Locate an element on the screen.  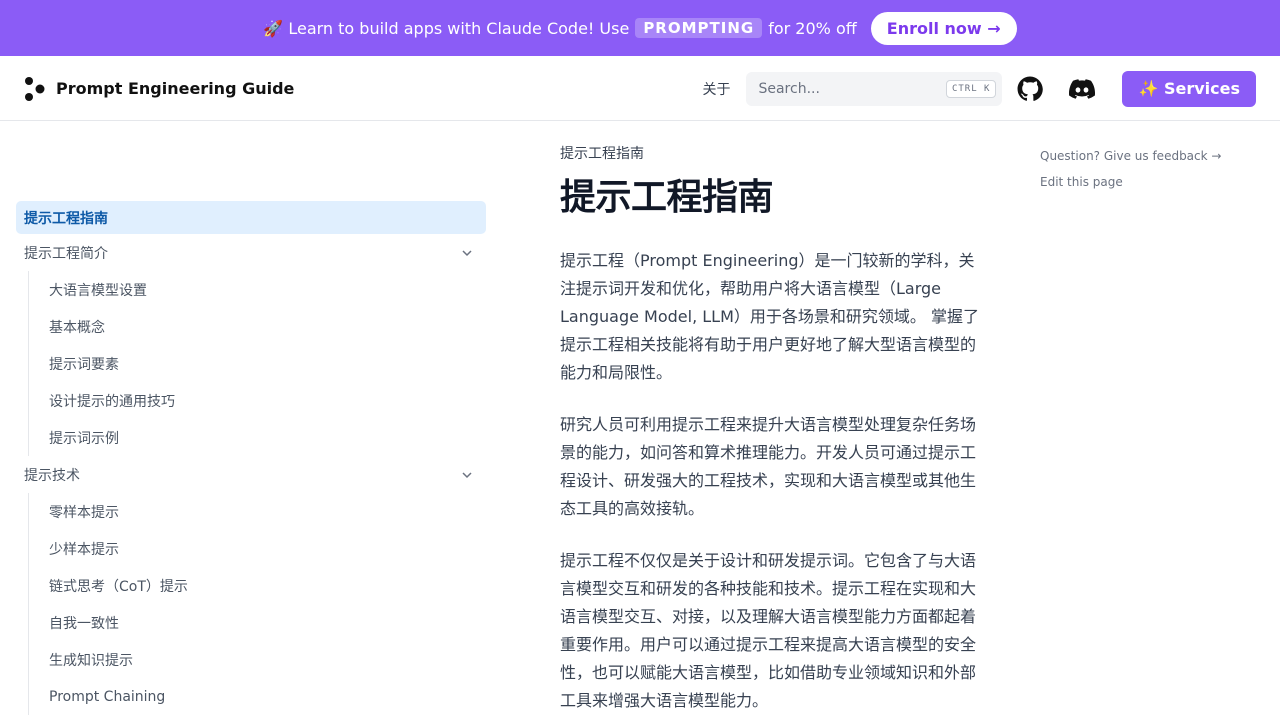
sidebar-item: 链式思考（CoT）提示 is located at coordinates (257, 585).